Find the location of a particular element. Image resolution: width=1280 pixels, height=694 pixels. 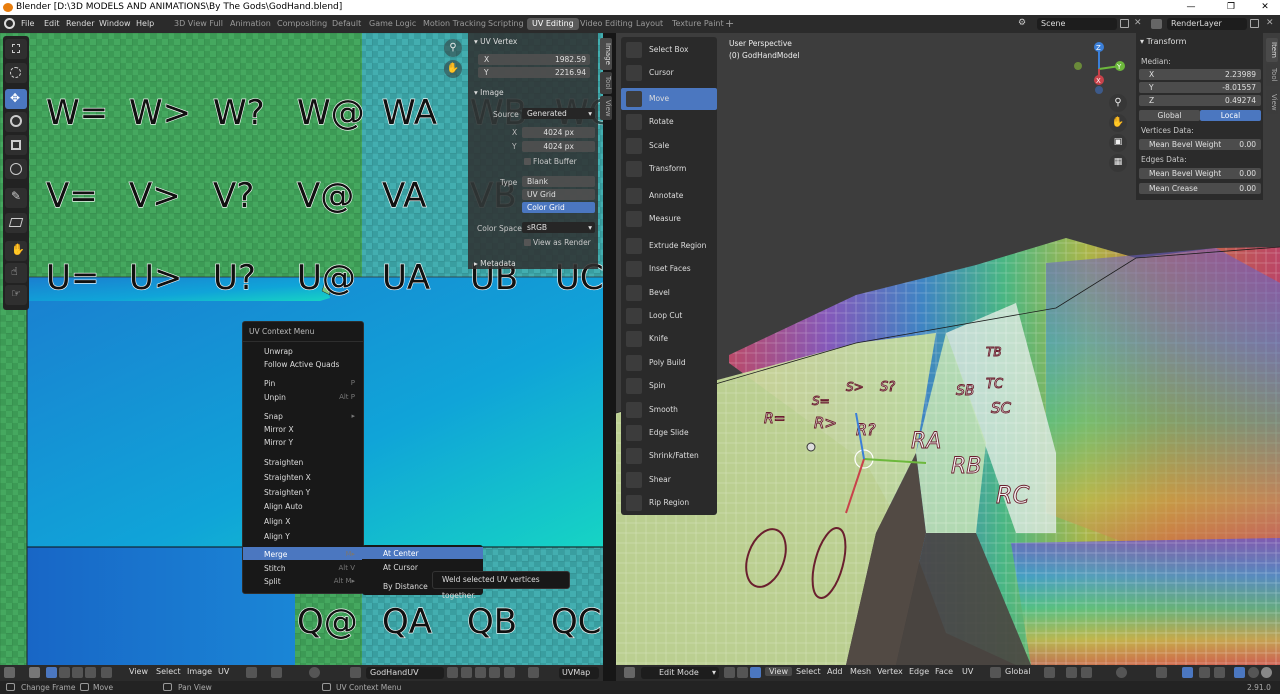

wireframe-shading-icon is located at coordinates (1253, 672).